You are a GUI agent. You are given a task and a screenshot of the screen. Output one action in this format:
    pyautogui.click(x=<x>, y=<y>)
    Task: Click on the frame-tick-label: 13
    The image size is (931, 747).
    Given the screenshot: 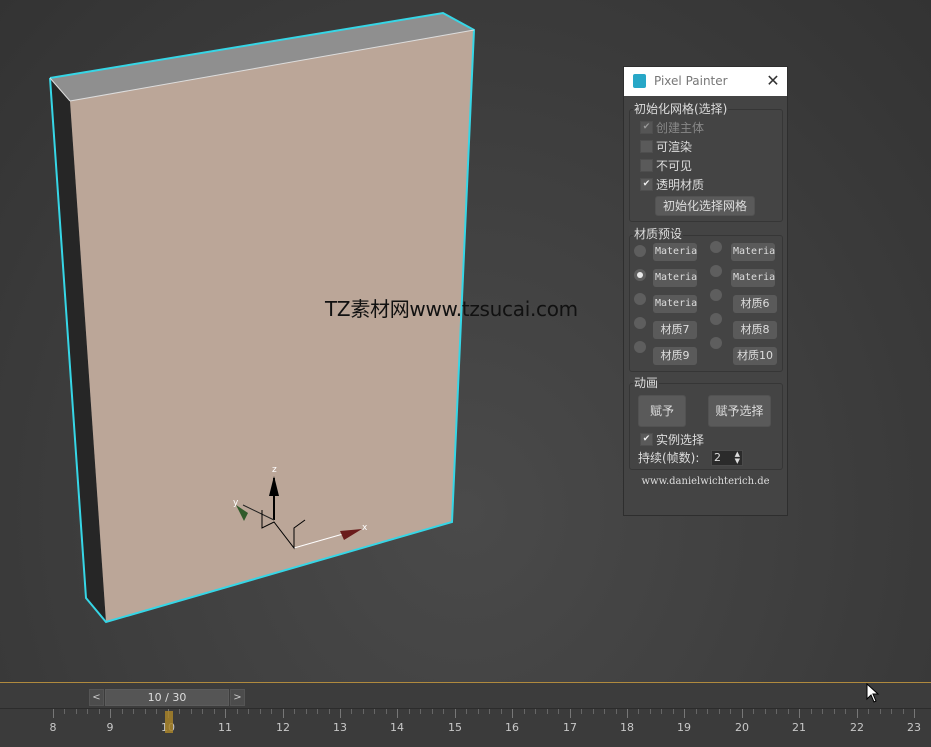 What is the action you would take?
    pyautogui.click(x=340, y=727)
    